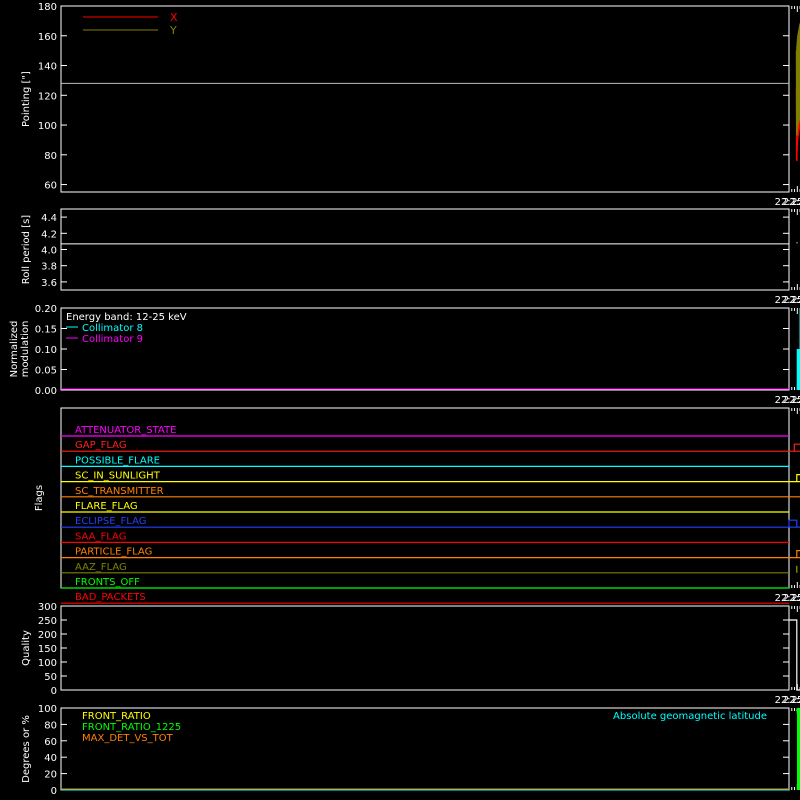 This screenshot has width=800, height=800. What do you see at coordinates (26, 249) in the screenshot?
I see `y-axis-label: Roll period [s]` at bounding box center [26, 249].